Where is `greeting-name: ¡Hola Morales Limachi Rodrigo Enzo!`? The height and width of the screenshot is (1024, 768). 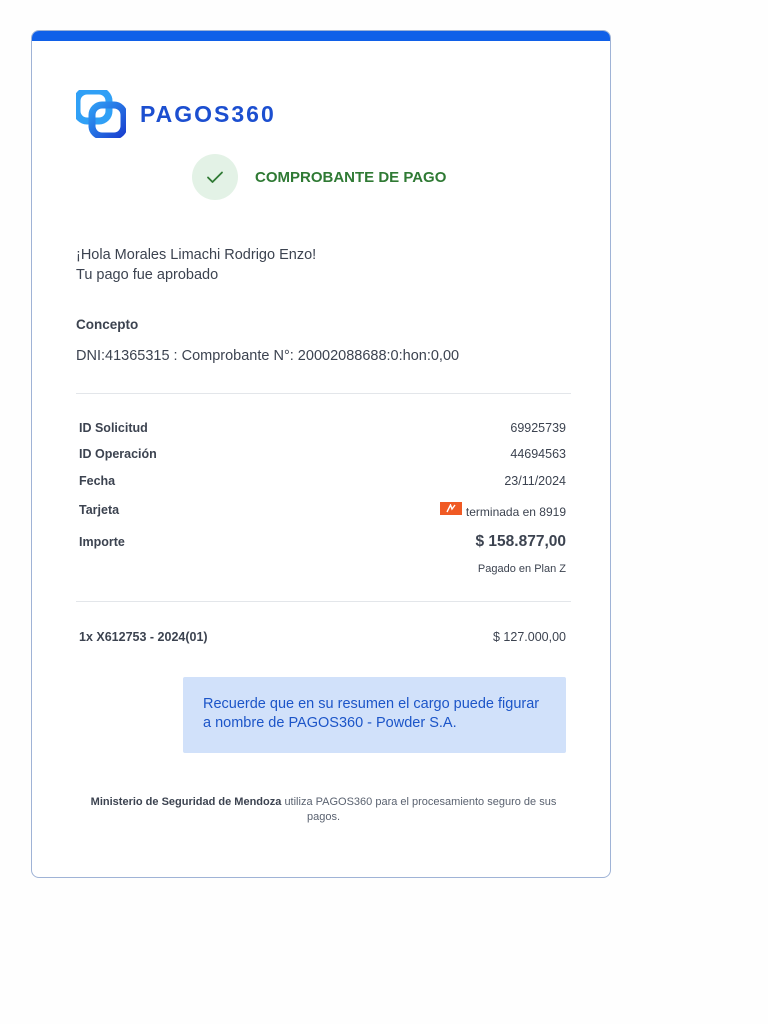 greeting-name: ¡Hola Morales Limachi Rodrigo Enzo! is located at coordinates (196, 255).